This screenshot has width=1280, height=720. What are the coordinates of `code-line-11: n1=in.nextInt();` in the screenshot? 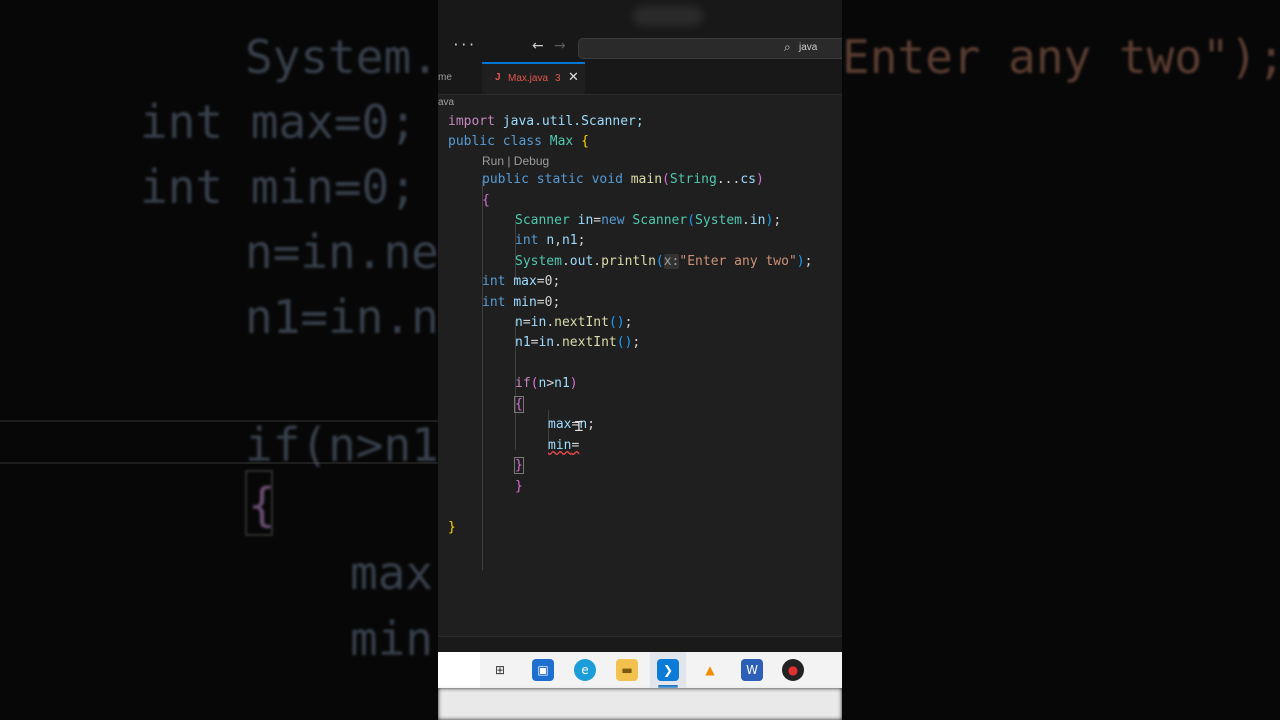 It's located at (578, 342).